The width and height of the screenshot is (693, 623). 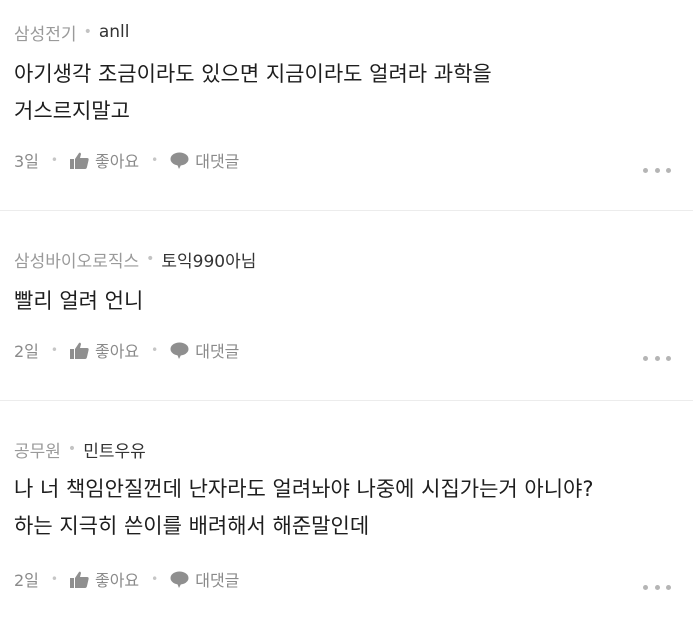 What do you see at coordinates (77, 261) in the screenshot?
I see `author-company: 삼성바이오로직스` at bounding box center [77, 261].